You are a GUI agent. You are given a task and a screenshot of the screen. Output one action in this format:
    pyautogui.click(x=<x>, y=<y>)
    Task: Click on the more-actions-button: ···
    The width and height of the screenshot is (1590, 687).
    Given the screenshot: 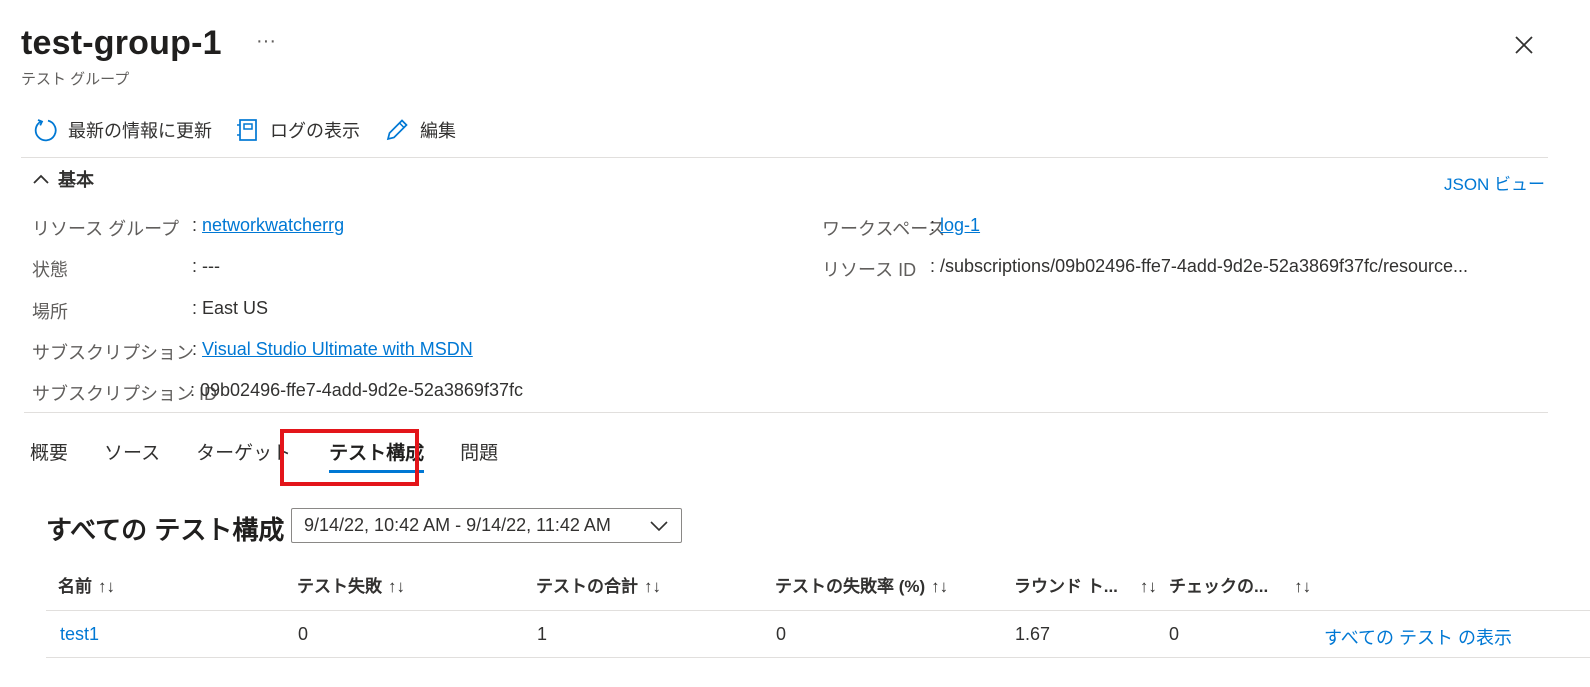 What is the action you would take?
    pyautogui.click(x=266, y=41)
    